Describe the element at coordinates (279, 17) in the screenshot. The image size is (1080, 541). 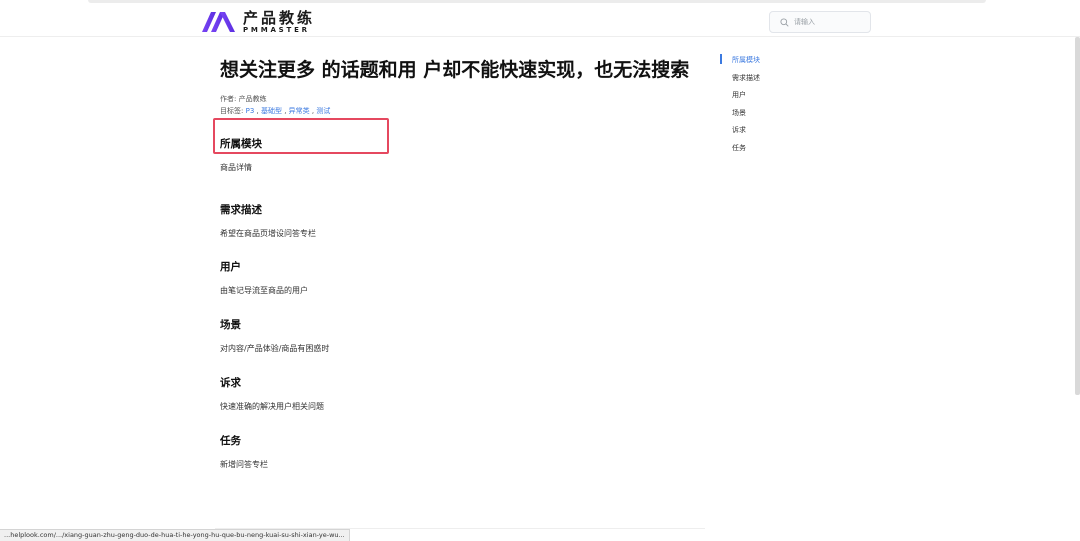
I see `logo-title: 产品教练` at that location.